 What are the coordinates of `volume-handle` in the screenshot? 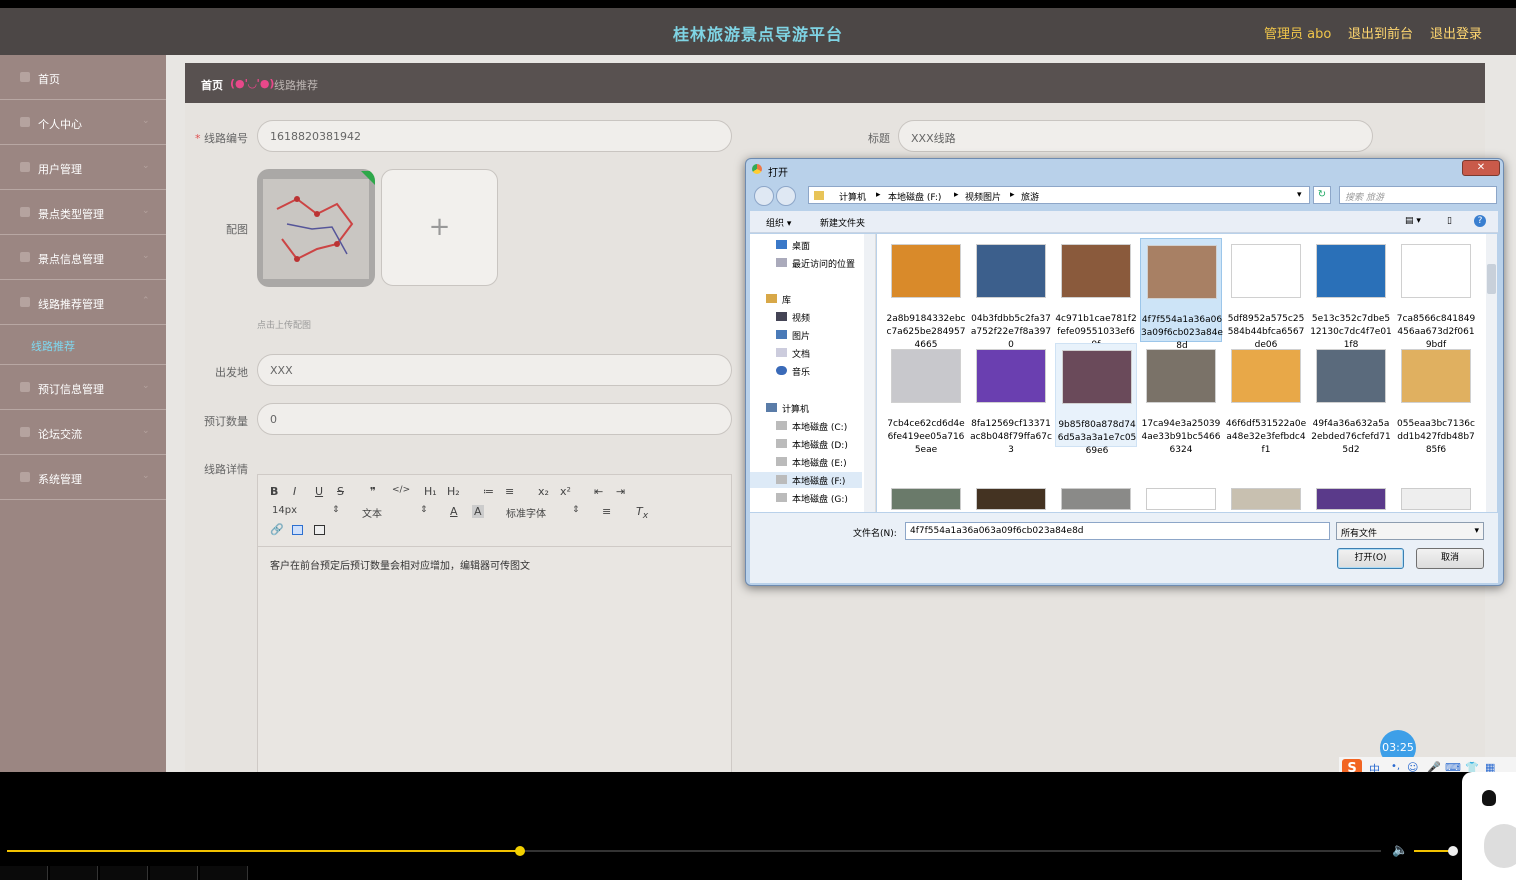 It's located at (1453, 851).